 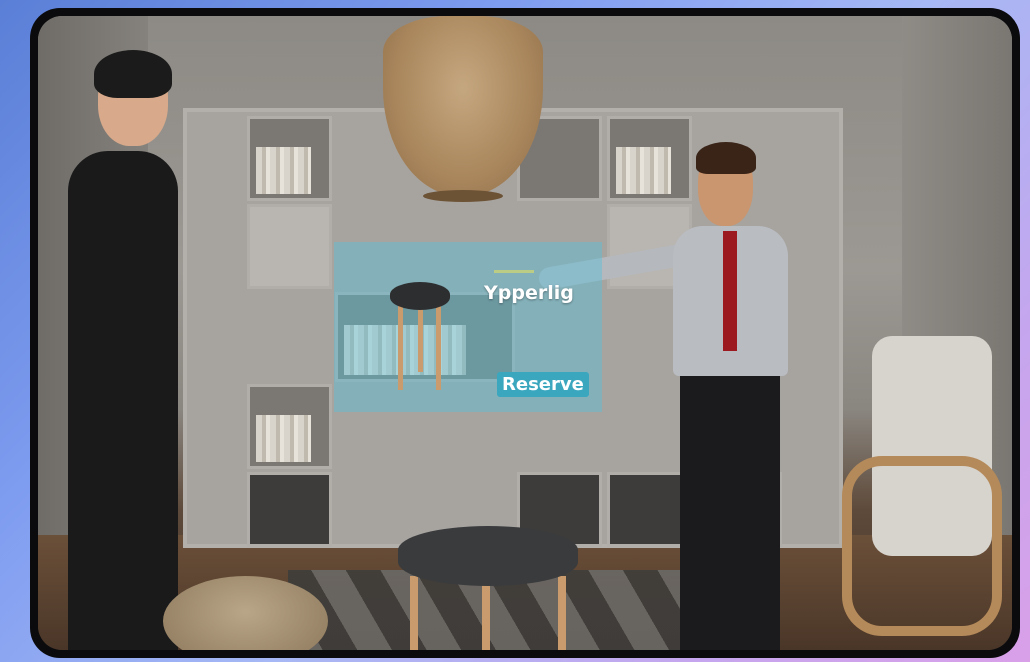 I want to click on title-accent, so click(x=514, y=271).